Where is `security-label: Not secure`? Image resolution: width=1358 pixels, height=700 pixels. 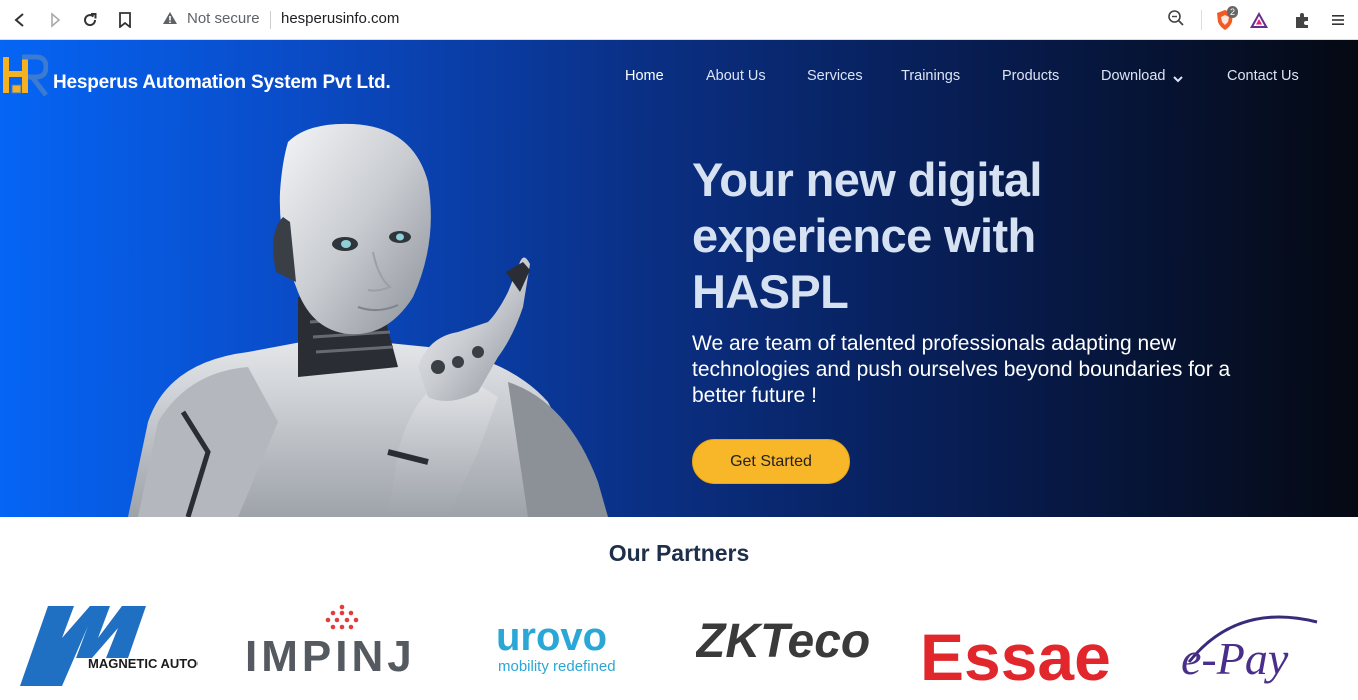
security-label: Not secure is located at coordinates (223, 18).